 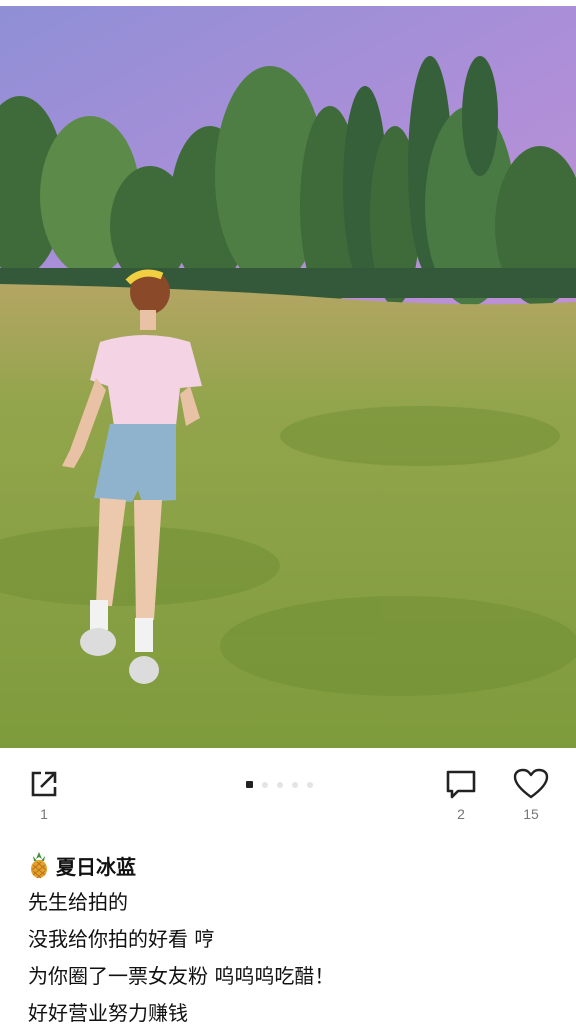 What do you see at coordinates (44, 814) in the screenshot?
I see `share-count: 1` at bounding box center [44, 814].